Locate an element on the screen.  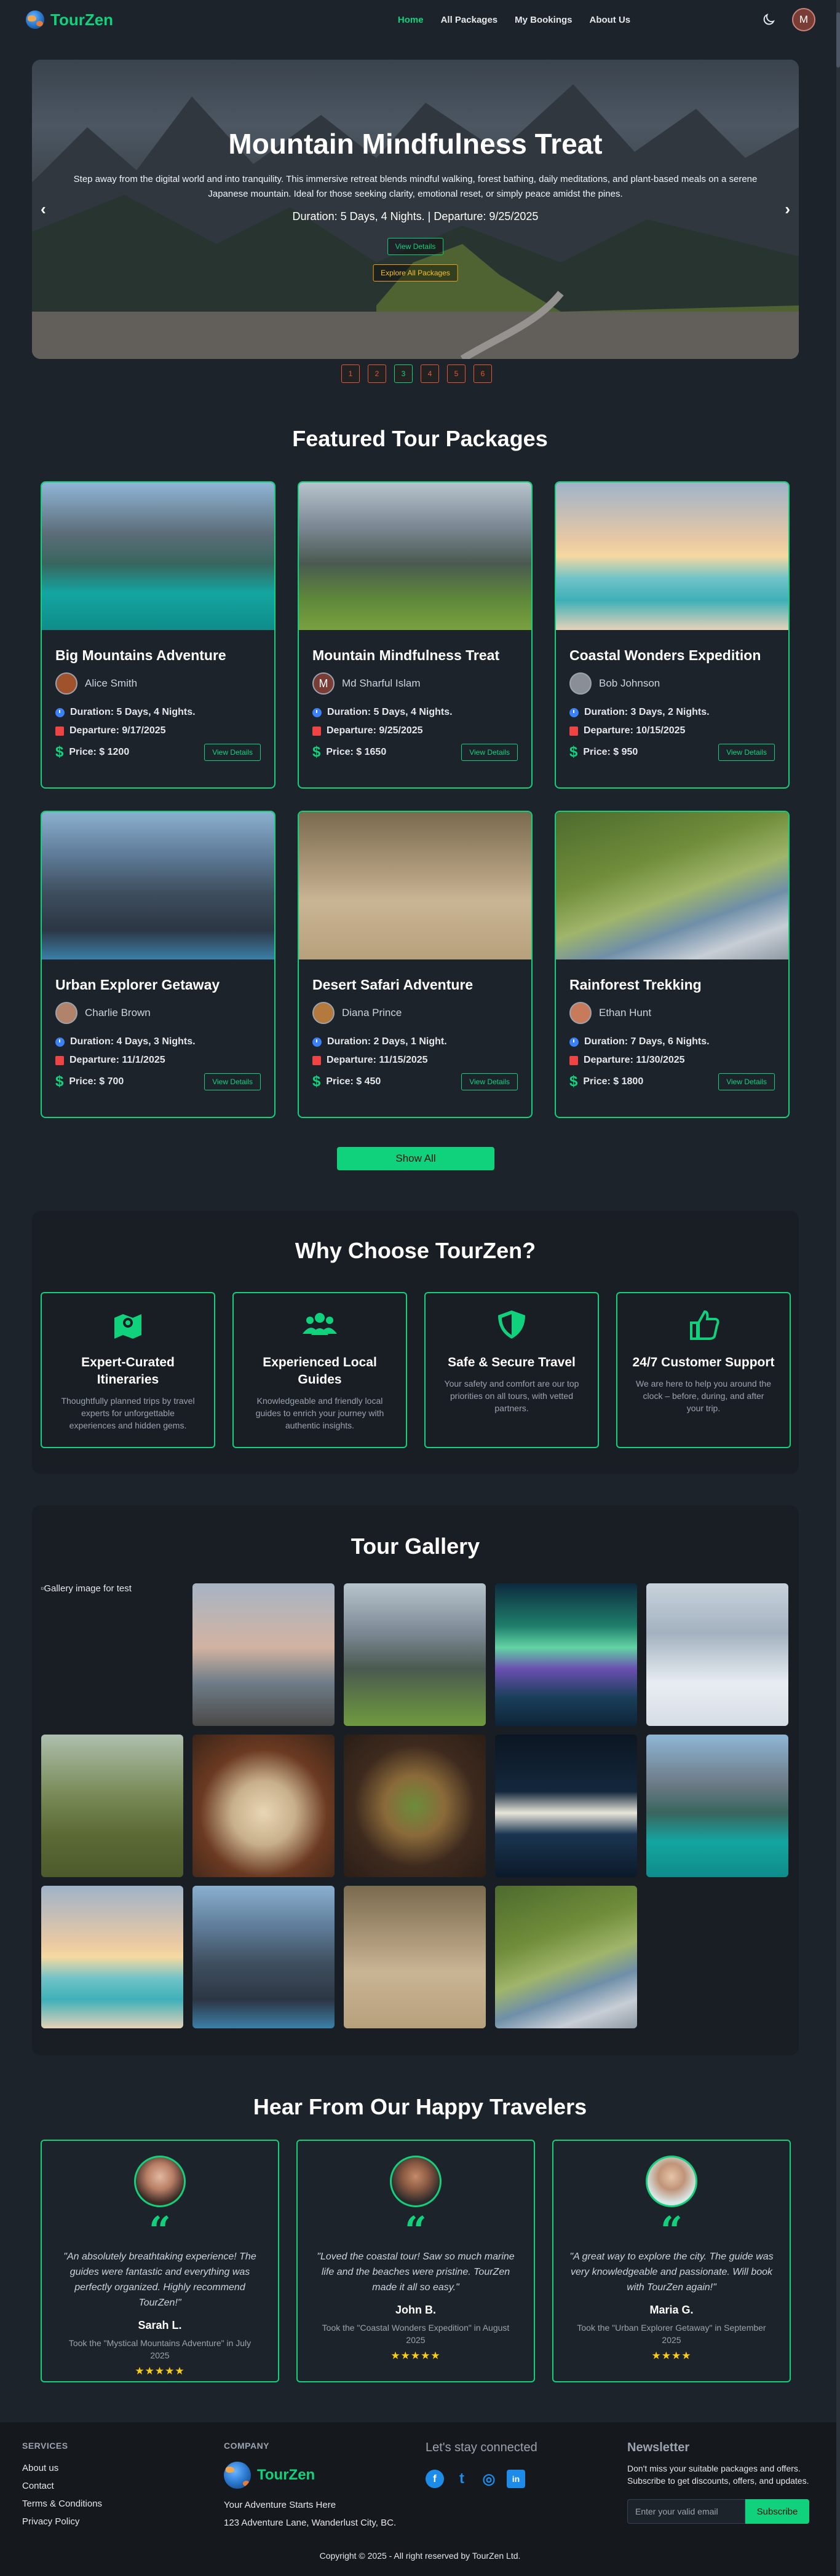
package-departure: Departure: 9/17/2025 is located at coordinates (118, 731).